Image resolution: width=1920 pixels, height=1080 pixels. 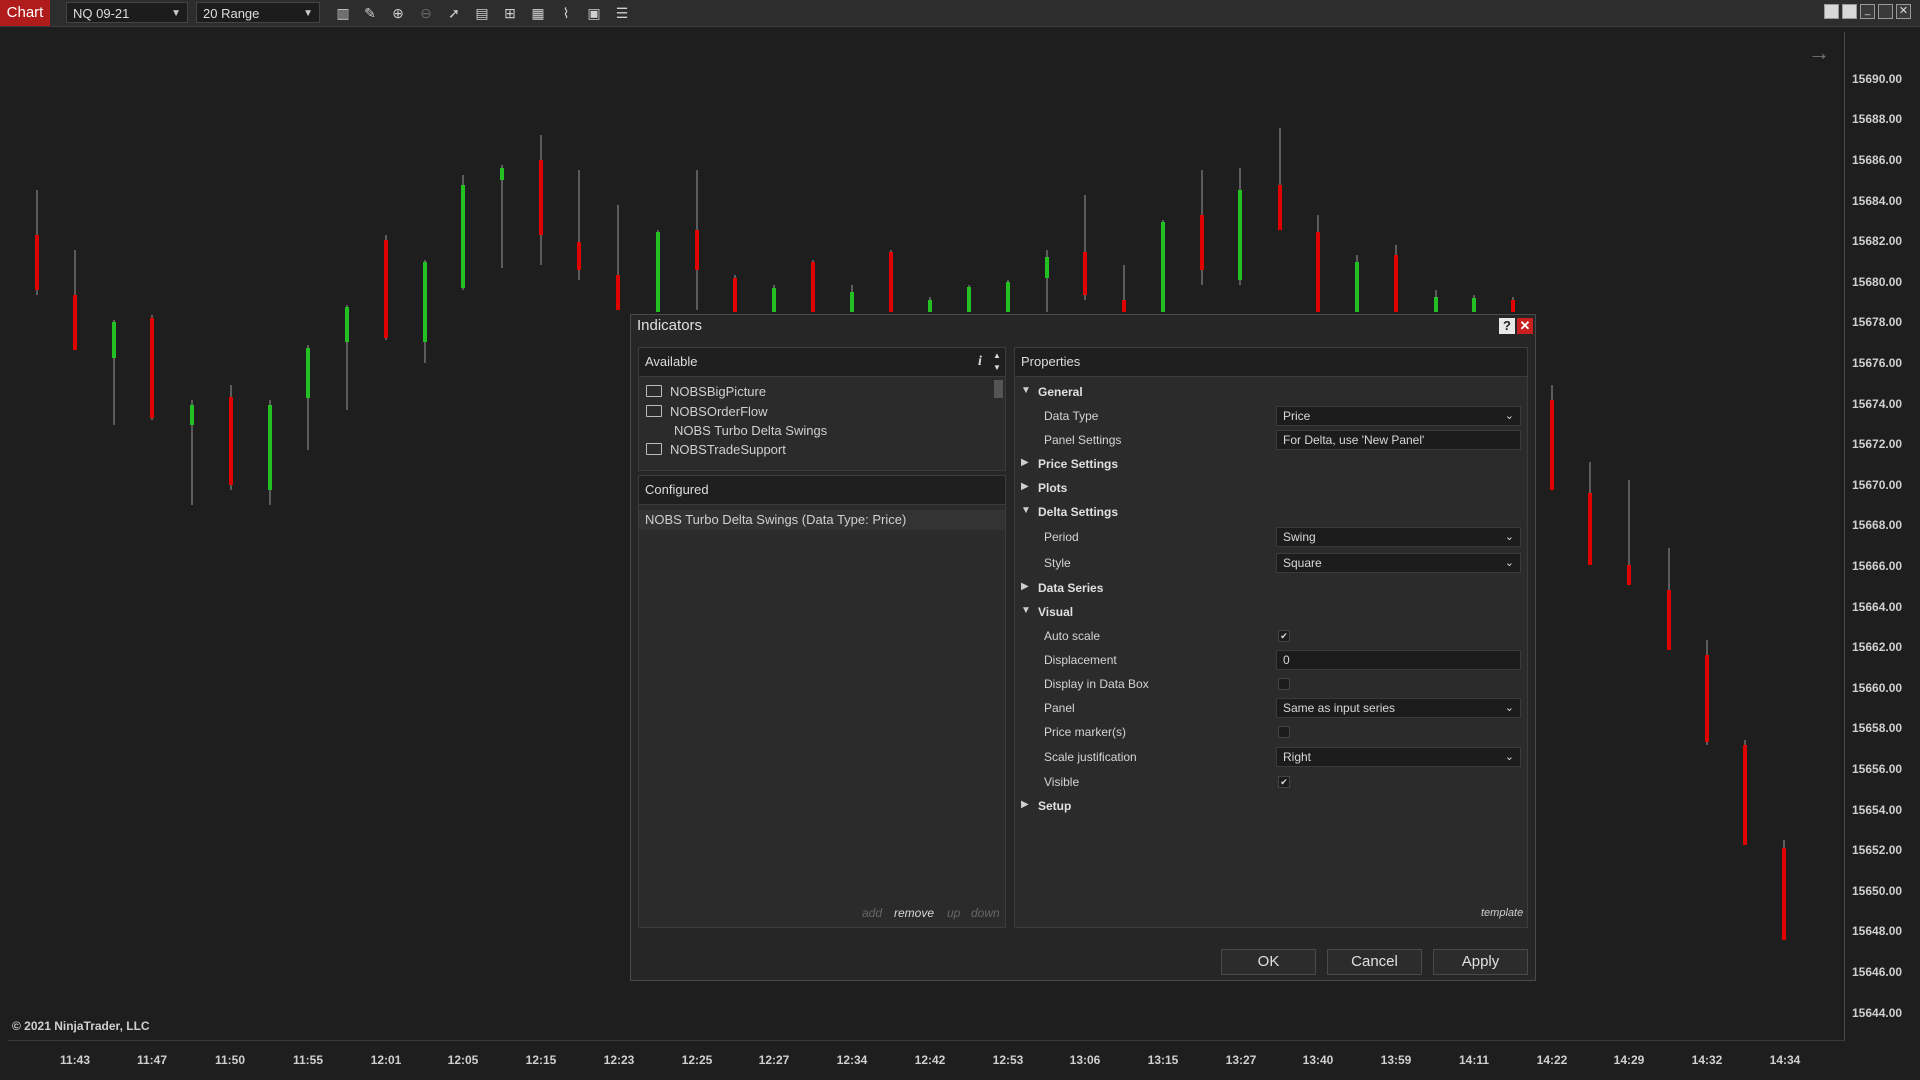 I want to click on visible-checkbox: ✔, so click(x=1284, y=782).